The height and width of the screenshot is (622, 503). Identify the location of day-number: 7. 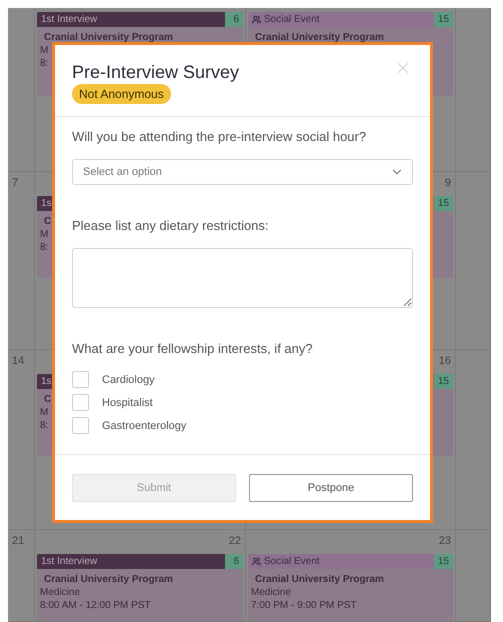
(15, 183).